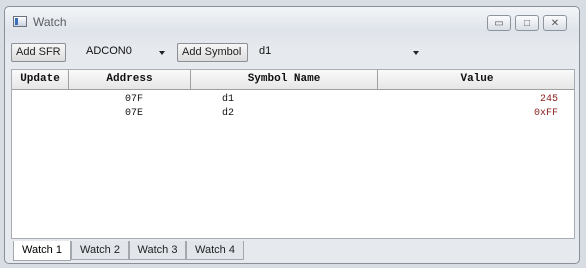 This screenshot has height=268, width=586. What do you see at coordinates (157, 250) in the screenshot?
I see `tab-watch-3: Watch 3` at bounding box center [157, 250].